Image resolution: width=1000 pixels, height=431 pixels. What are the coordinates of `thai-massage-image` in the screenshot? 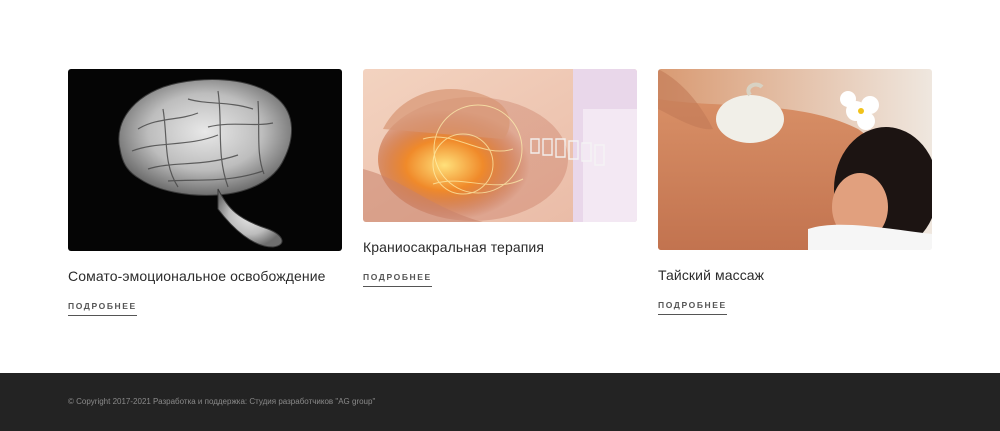 It's located at (795, 159).